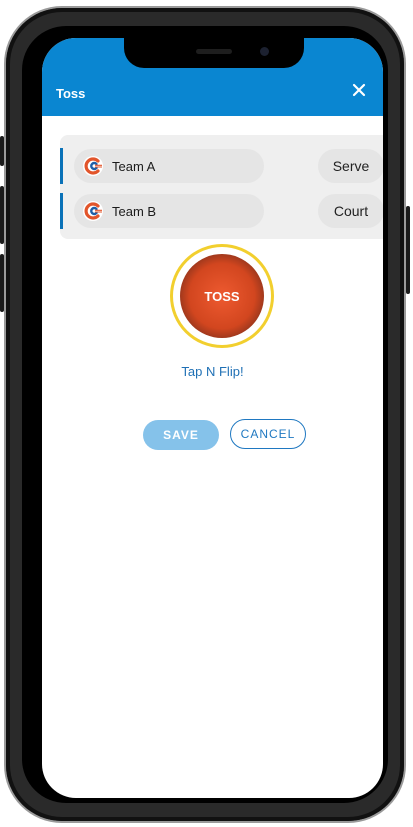 This screenshot has width=413, height=827. What do you see at coordinates (134, 211) in the screenshot?
I see `team-name: Team B` at bounding box center [134, 211].